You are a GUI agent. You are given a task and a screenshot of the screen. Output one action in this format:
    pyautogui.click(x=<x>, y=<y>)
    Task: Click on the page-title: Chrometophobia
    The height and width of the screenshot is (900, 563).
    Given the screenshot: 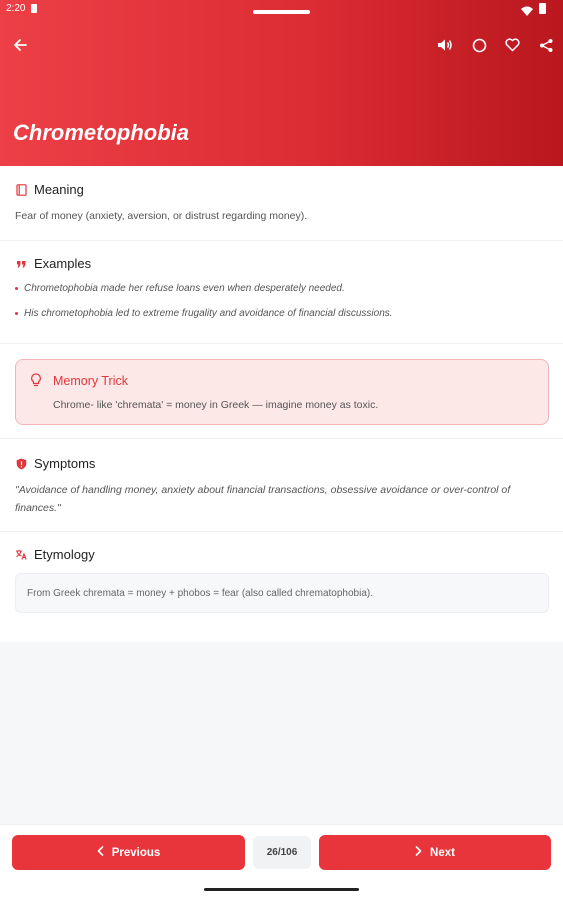 What is the action you would take?
    pyautogui.click(x=101, y=132)
    